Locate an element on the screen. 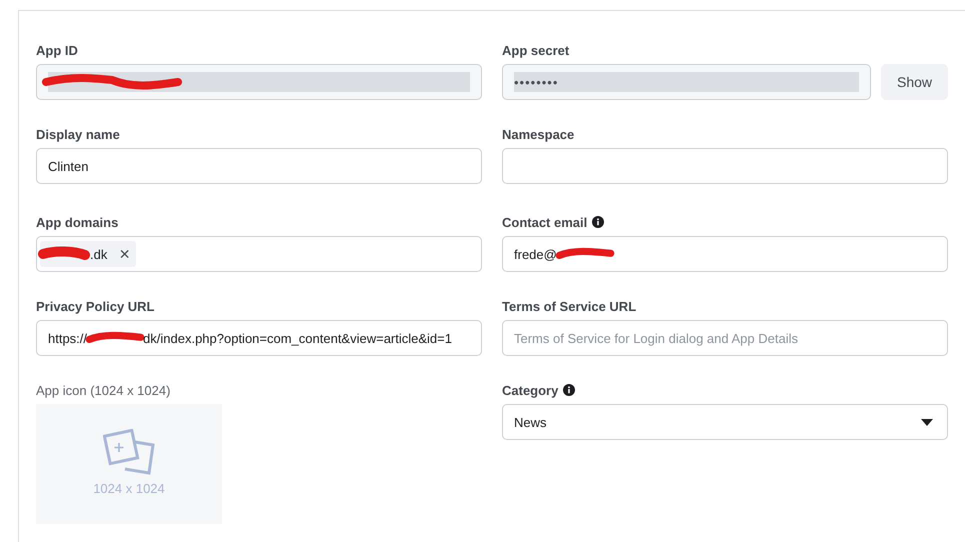 The image size is (965, 542). caret-icon is located at coordinates (927, 422).